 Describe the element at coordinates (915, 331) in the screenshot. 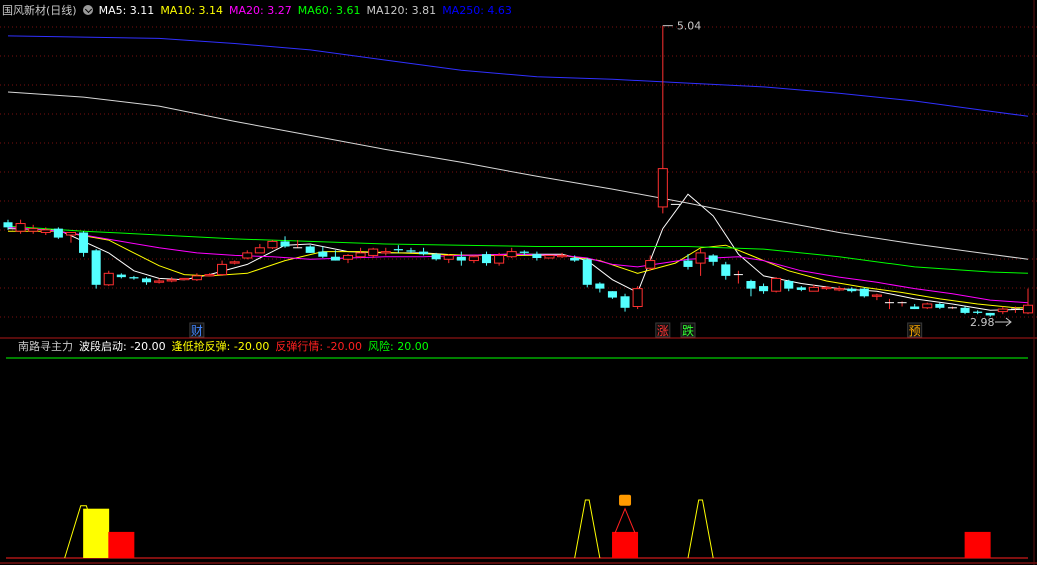

I see `event-marker: 预` at that location.